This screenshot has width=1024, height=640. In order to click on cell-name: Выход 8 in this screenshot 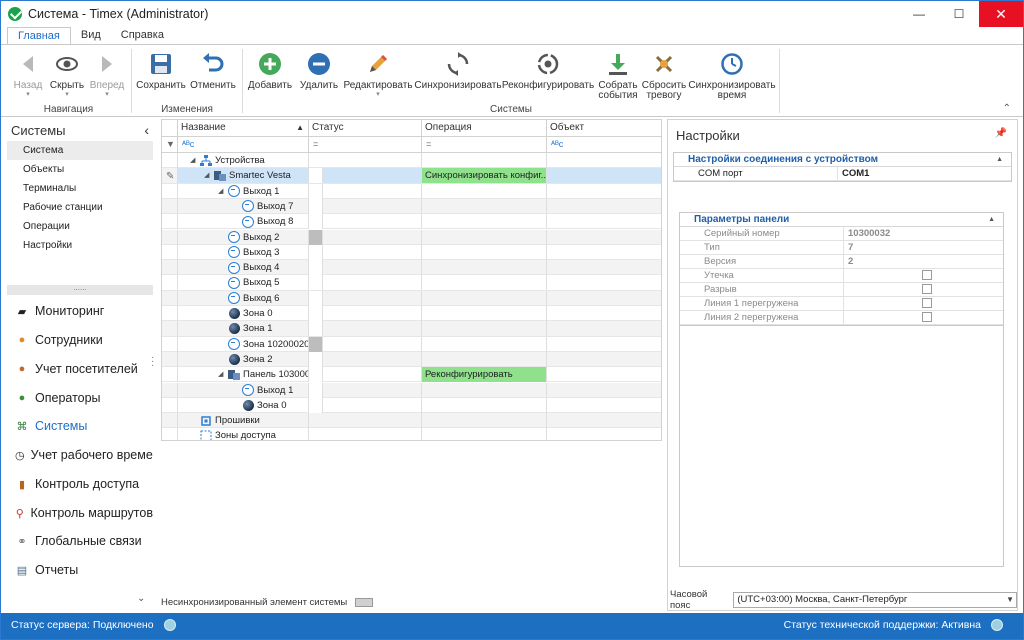, I will do `click(243, 222)`.